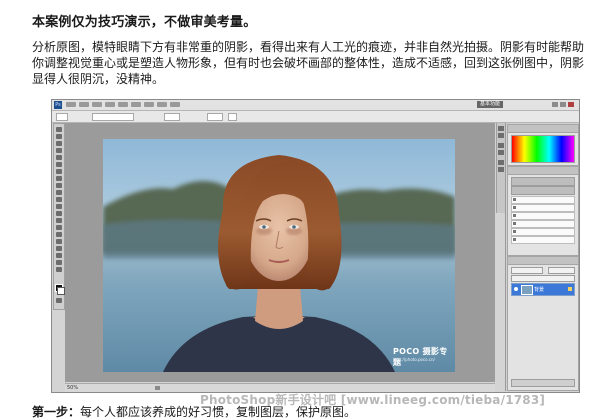 Image resolution: width=610 pixels, height=420 pixels. I want to click on marquee-tool-icon, so click(59, 136).